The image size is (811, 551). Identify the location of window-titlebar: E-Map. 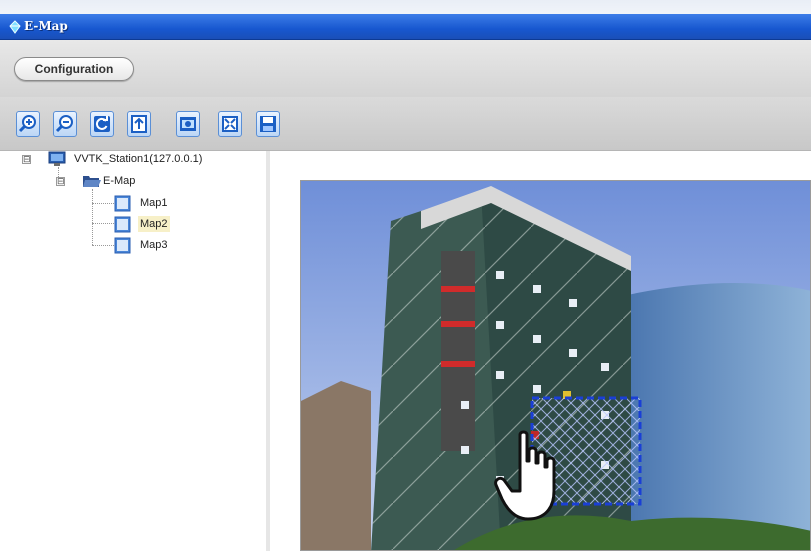
(405, 20).